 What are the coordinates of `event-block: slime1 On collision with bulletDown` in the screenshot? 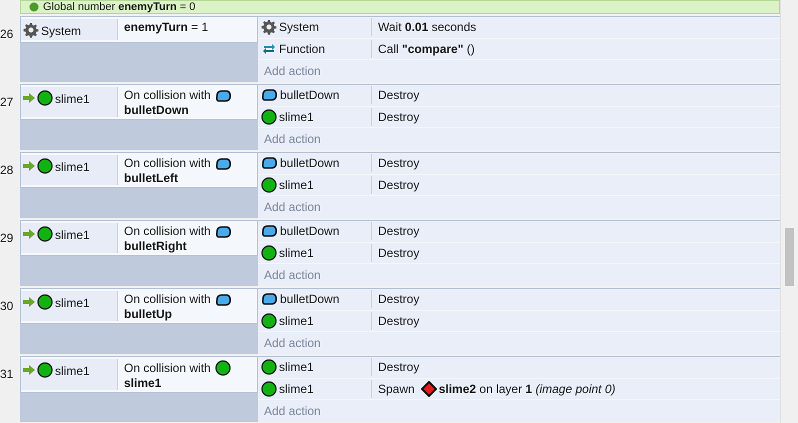 It's located at (139, 117).